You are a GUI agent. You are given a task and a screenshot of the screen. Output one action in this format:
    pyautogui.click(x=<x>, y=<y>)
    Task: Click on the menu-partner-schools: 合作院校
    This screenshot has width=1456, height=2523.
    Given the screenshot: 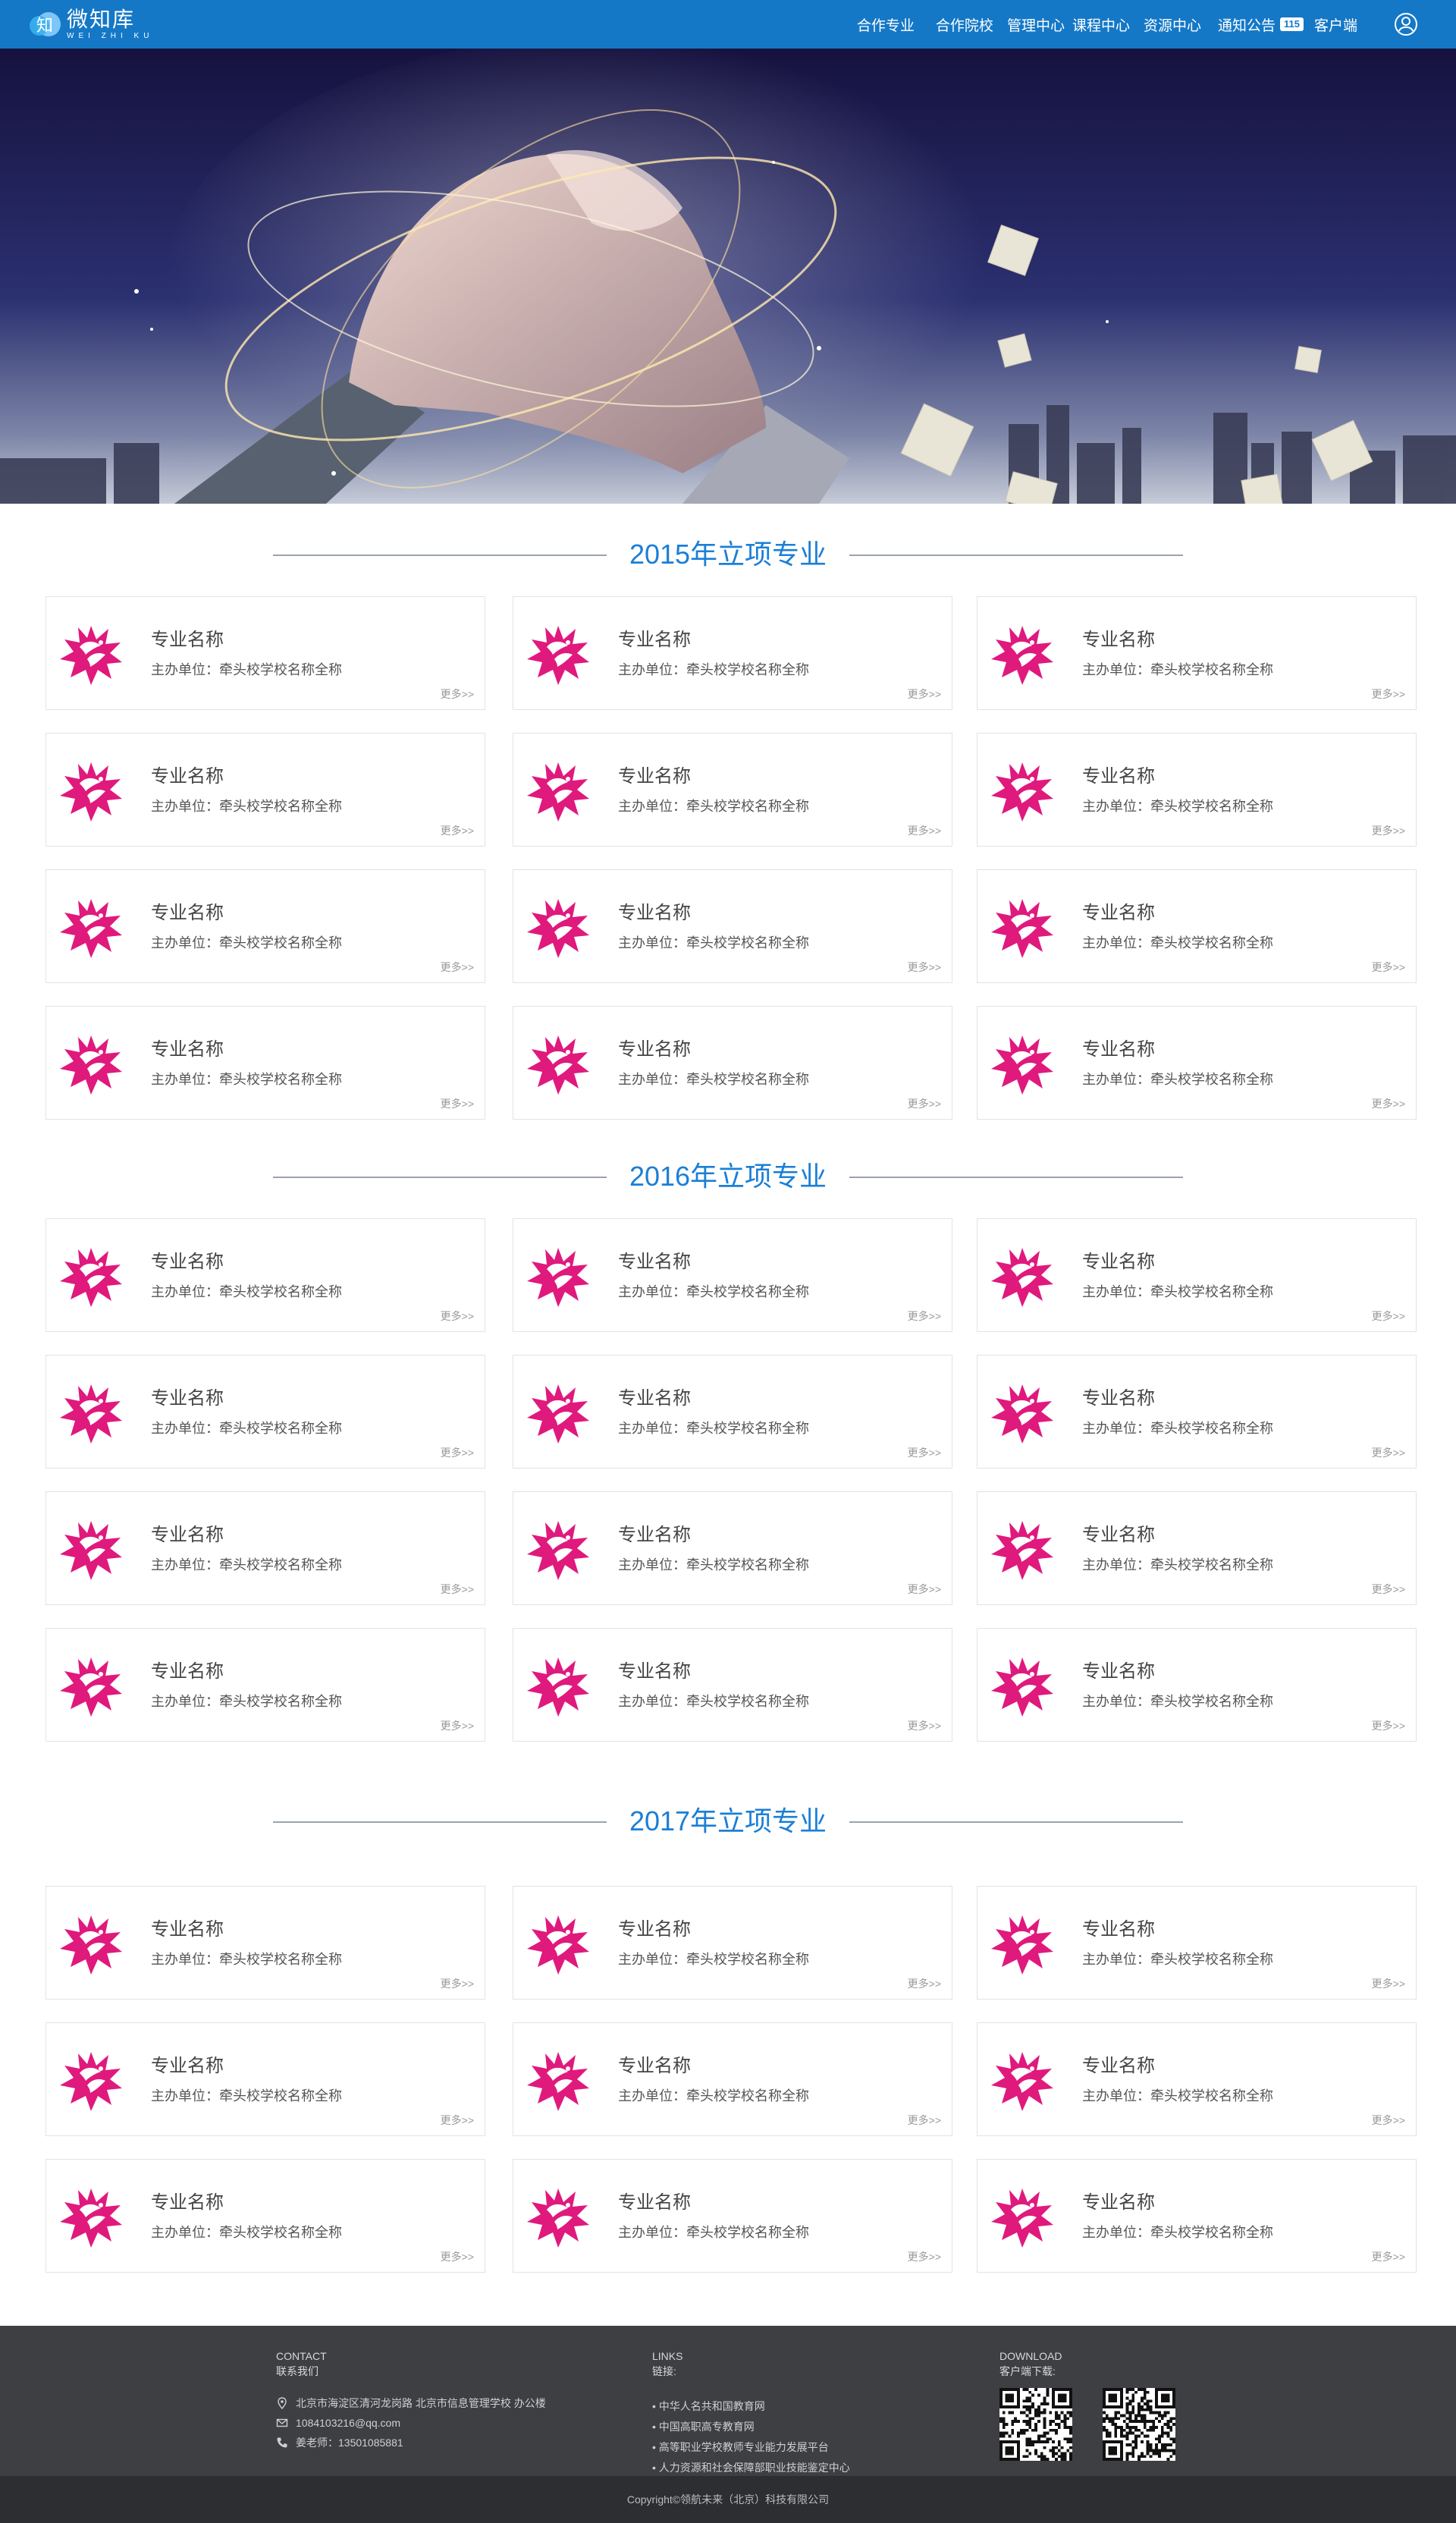 What is the action you would take?
    pyautogui.click(x=964, y=24)
    